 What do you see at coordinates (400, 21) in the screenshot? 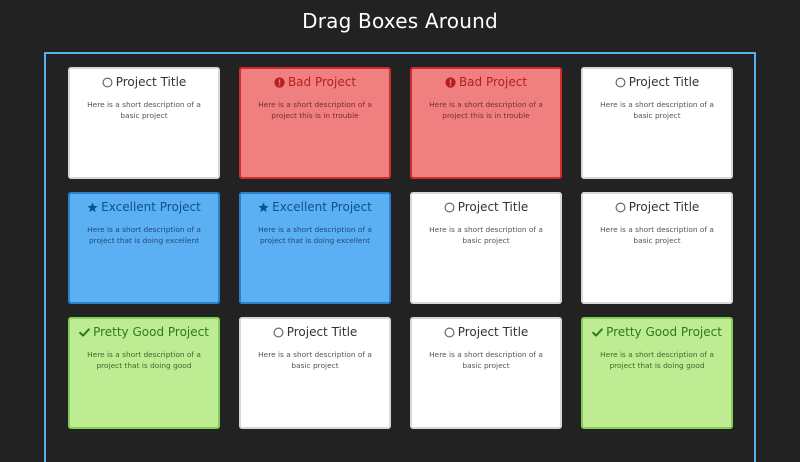
I see `page-title: Drag Boxes Around` at bounding box center [400, 21].